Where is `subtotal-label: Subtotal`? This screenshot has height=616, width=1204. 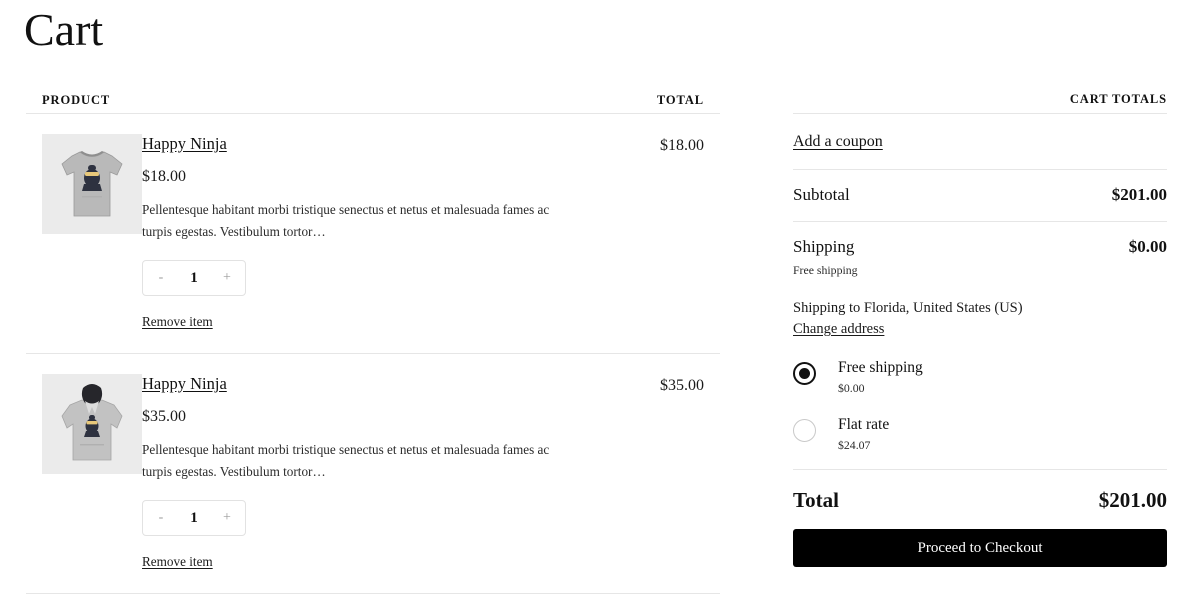
subtotal-label: Subtotal is located at coordinates (821, 194).